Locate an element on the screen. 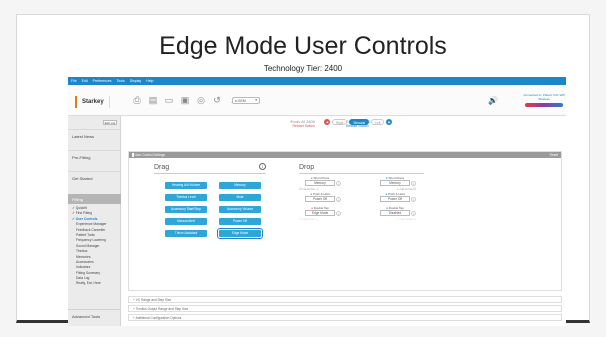 Image resolution: width=606 pixels, height=337 pixels. sidebar-item-label: User Controls is located at coordinates (86, 218).